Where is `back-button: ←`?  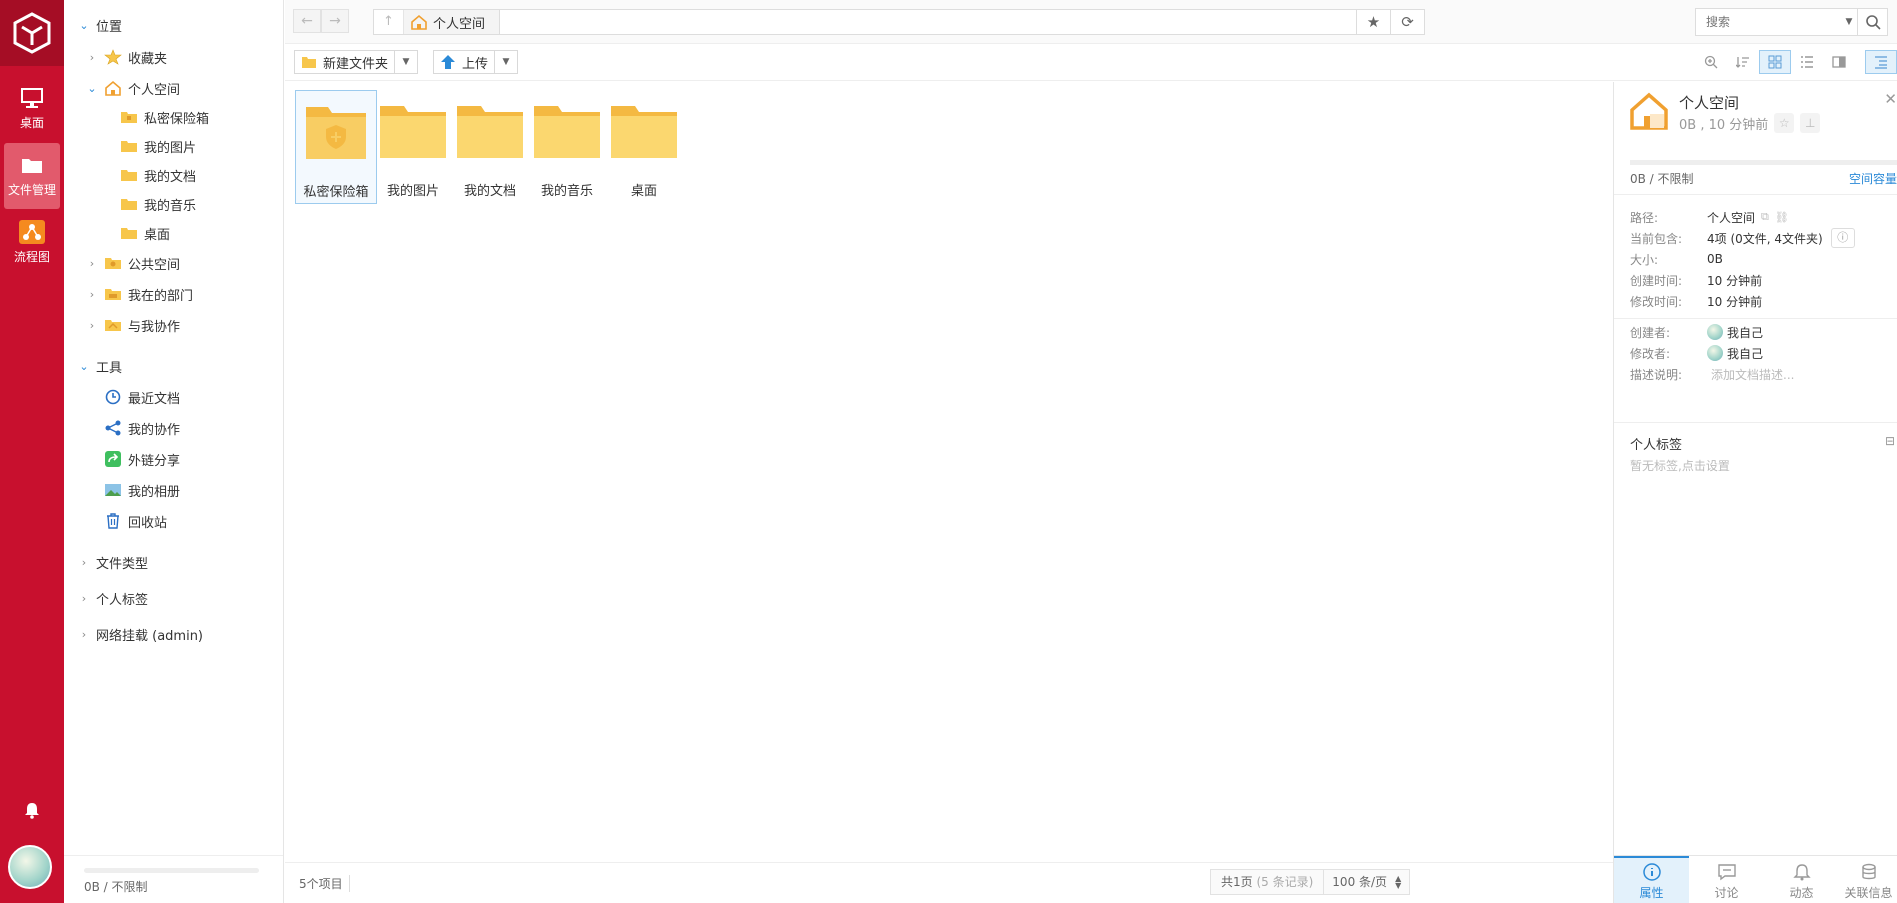
back-button: ← is located at coordinates (307, 21).